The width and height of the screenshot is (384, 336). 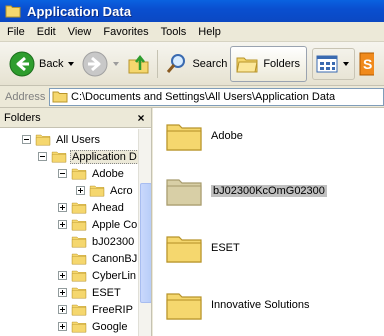 I want to click on folder-item-label: Adobe, so click(x=227, y=136).